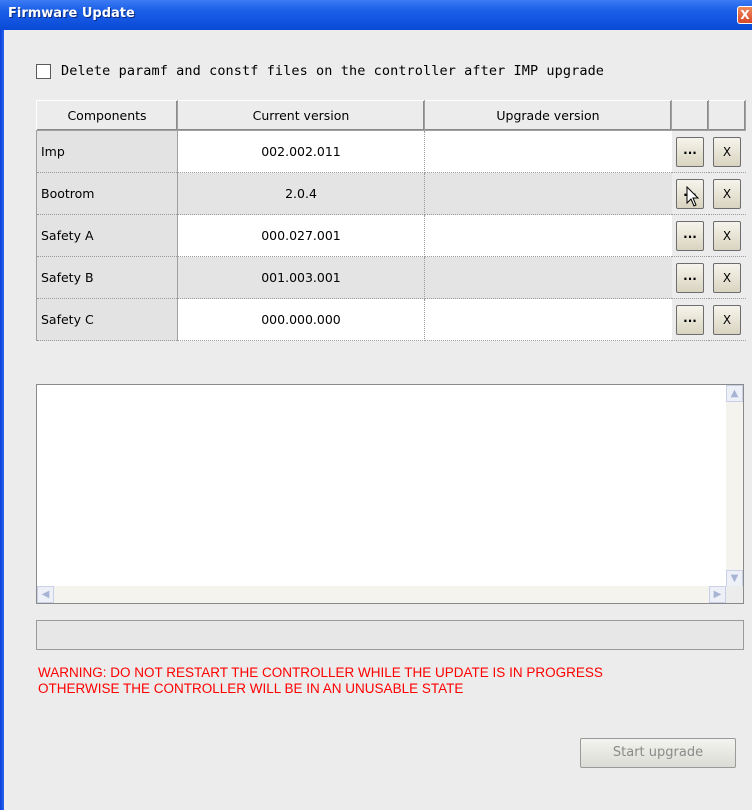 The width and height of the screenshot is (752, 810). What do you see at coordinates (693, 196) in the screenshot?
I see `mouse-cursor-icon` at bounding box center [693, 196].